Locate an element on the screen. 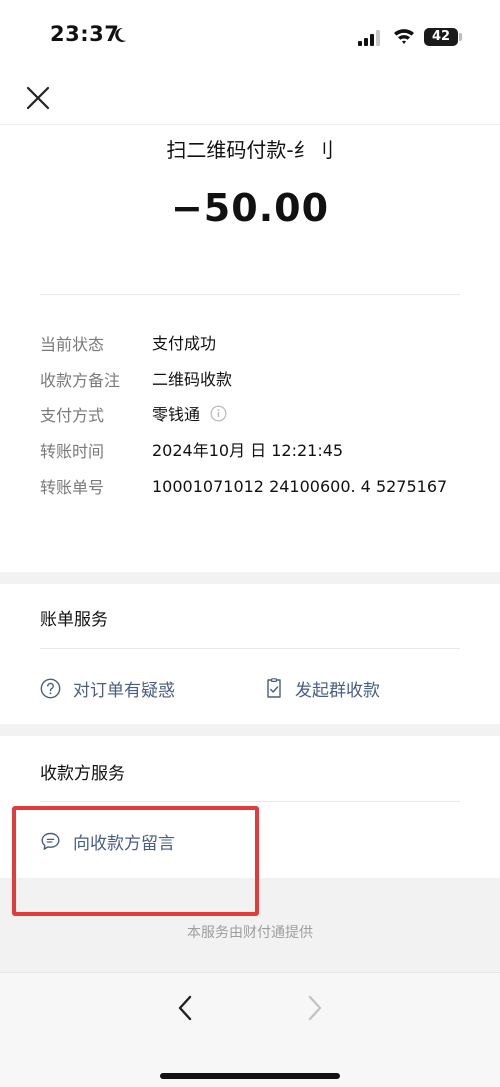  payment-method-value: 零钱通 is located at coordinates (176, 414).